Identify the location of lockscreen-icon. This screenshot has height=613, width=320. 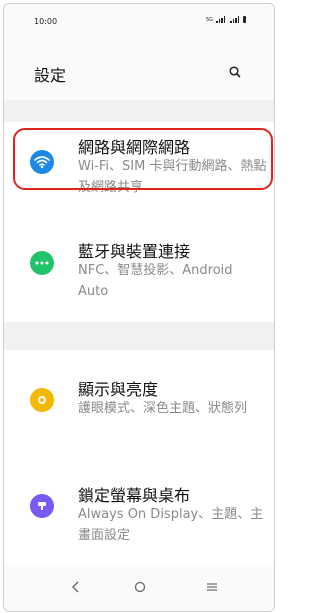
(42, 506).